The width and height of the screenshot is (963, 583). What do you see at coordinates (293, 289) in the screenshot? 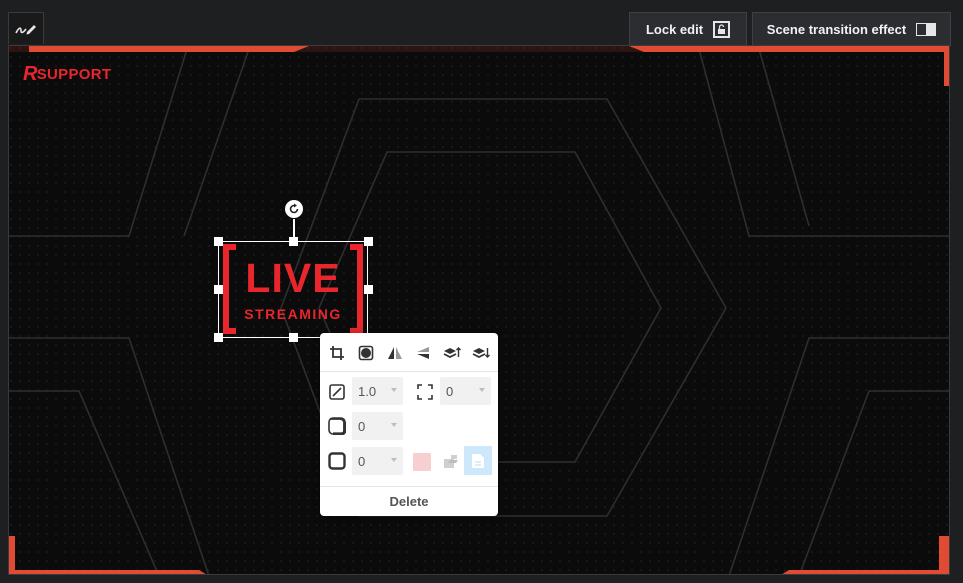
I see `selection-box` at bounding box center [293, 289].